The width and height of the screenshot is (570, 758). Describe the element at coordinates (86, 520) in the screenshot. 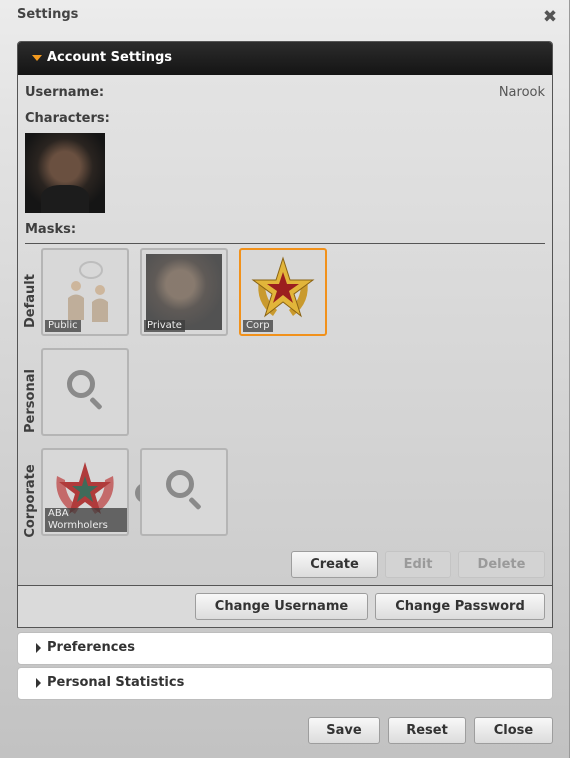

I see `mask-caption: ABA Wormholers` at that location.